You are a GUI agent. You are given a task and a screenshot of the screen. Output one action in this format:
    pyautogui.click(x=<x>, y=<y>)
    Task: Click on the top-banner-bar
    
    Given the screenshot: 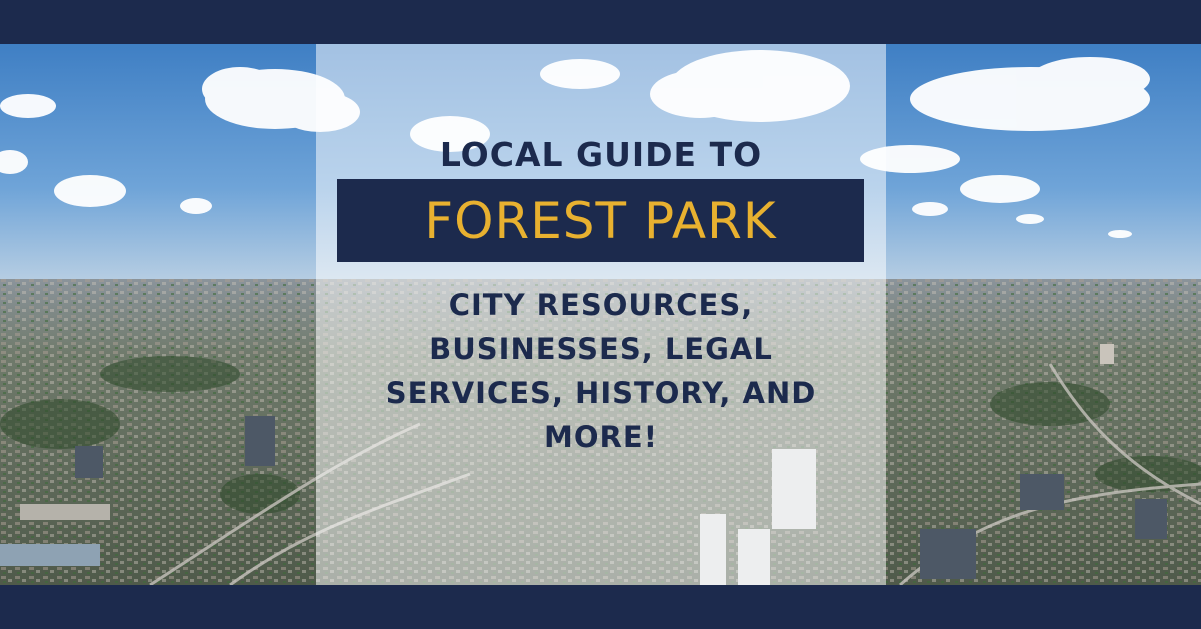 What is the action you would take?
    pyautogui.click(x=600, y=22)
    